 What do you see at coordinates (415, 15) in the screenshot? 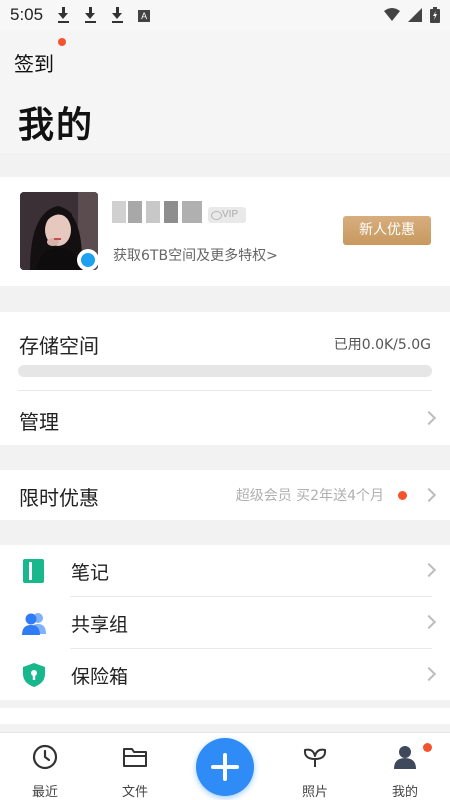
I see `signal-icon` at bounding box center [415, 15].